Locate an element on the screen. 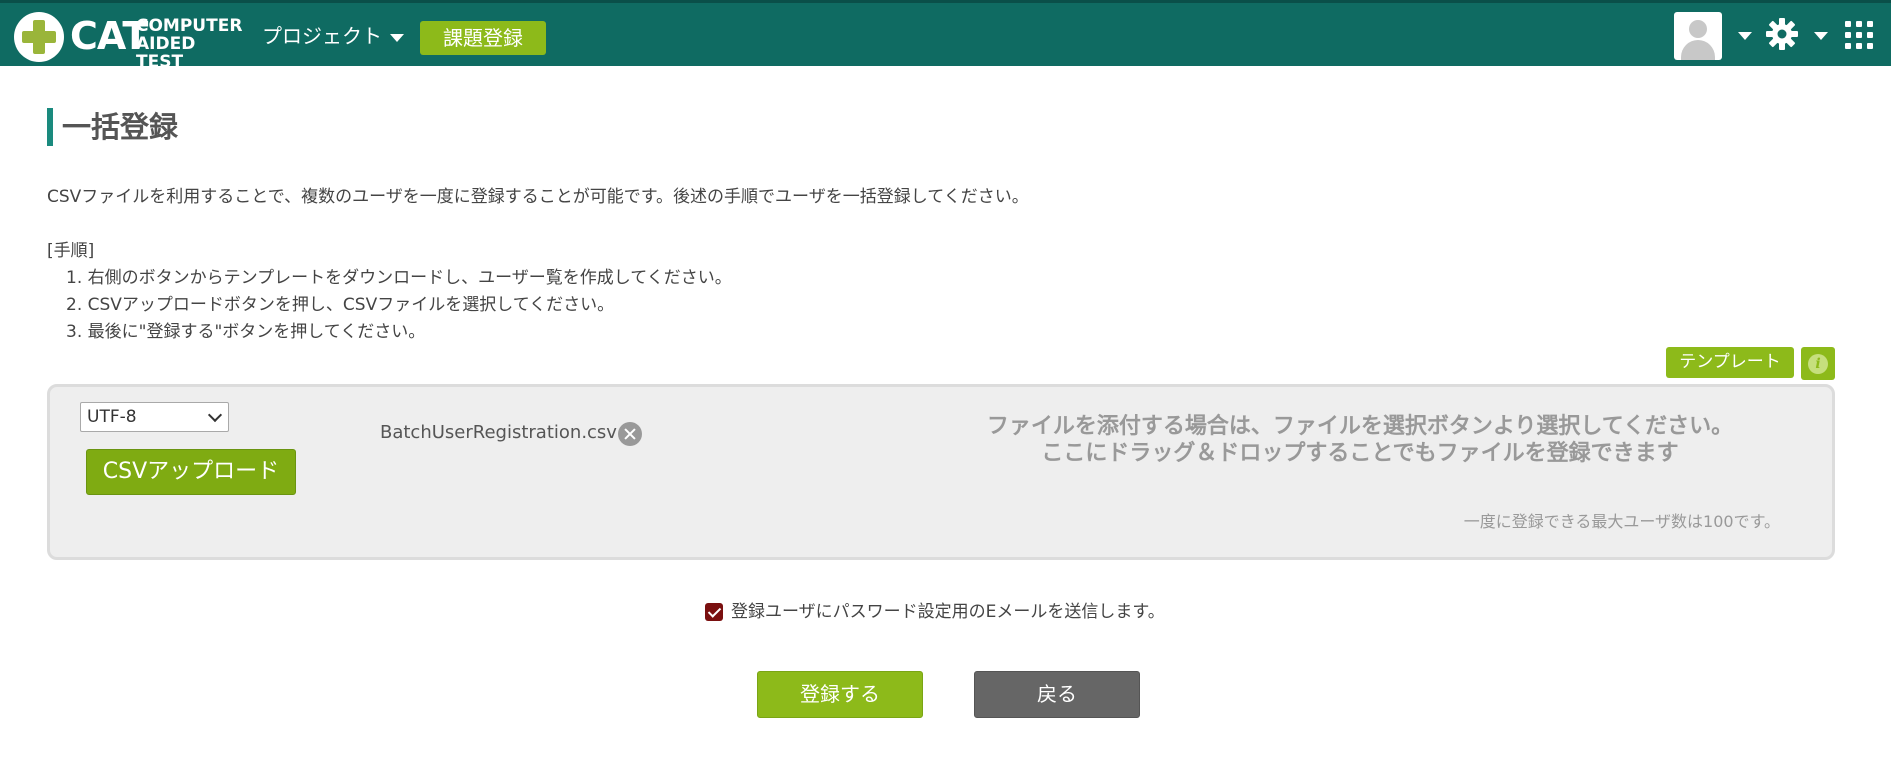 The image size is (1891, 759). apps-grid-icon is located at coordinates (1859, 35).